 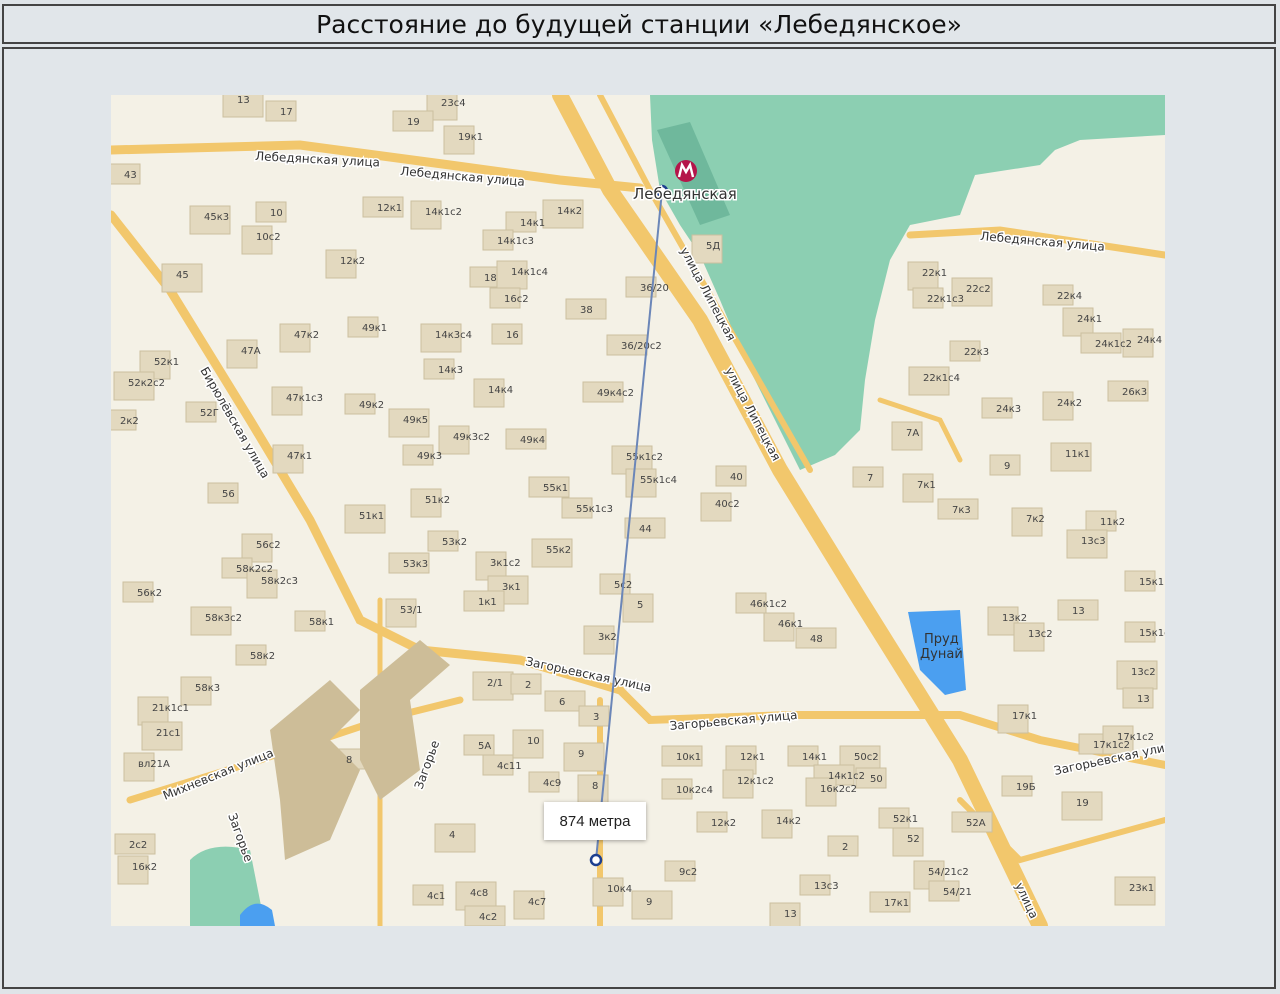 What do you see at coordinates (411, 610) in the screenshot?
I see `building-number: 53/1` at bounding box center [411, 610].